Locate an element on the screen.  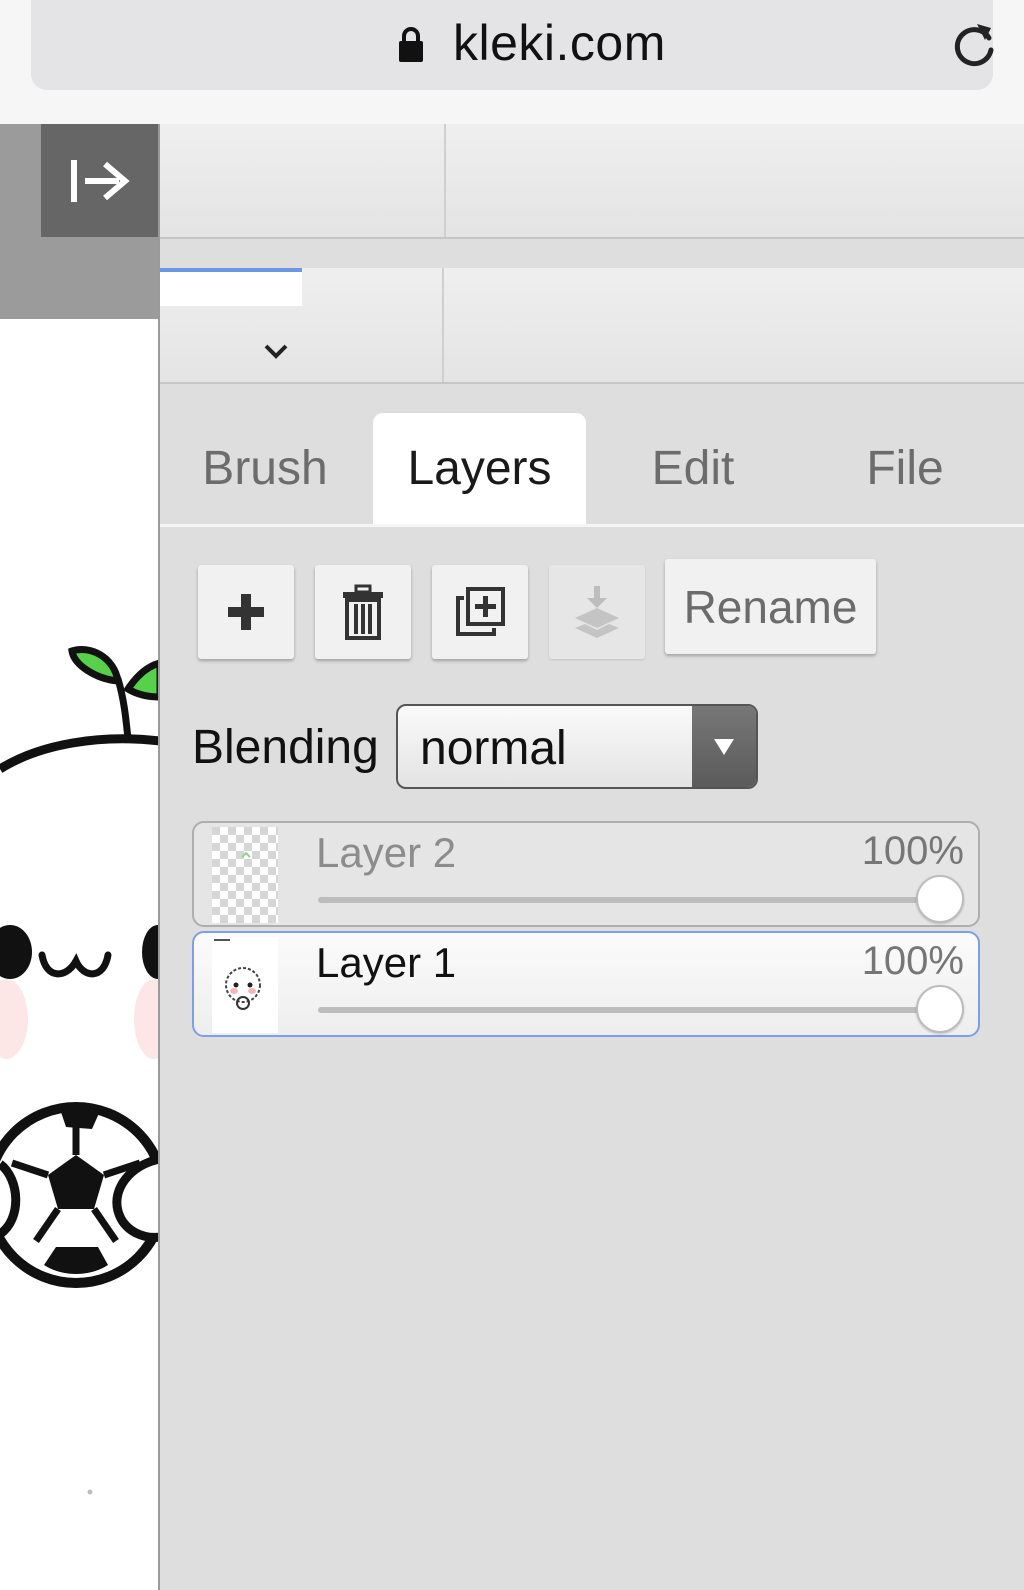
merge-down-icon is located at coordinates (597, 612).